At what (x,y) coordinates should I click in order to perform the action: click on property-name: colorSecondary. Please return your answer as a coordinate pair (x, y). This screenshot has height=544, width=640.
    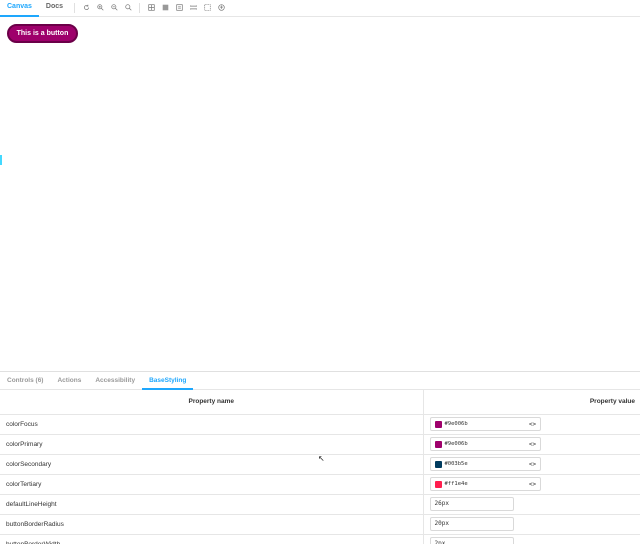
    Looking at the image, I should click on (212, 464).